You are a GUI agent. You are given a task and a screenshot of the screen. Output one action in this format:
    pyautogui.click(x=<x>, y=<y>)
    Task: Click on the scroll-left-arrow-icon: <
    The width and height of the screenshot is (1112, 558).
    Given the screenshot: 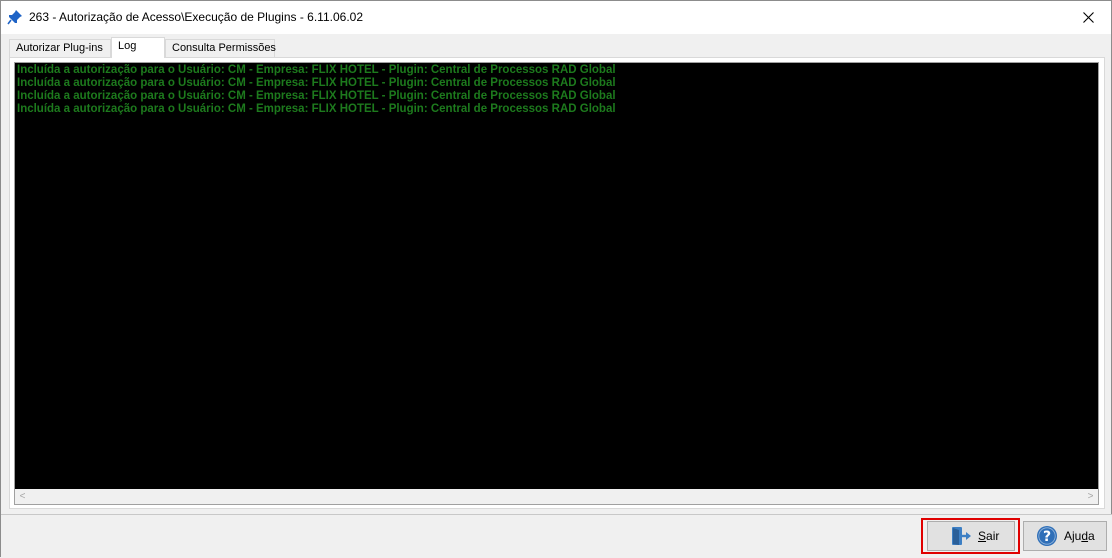 What is the action you would take?
    pyautogui.click(x=22, y=496)
    